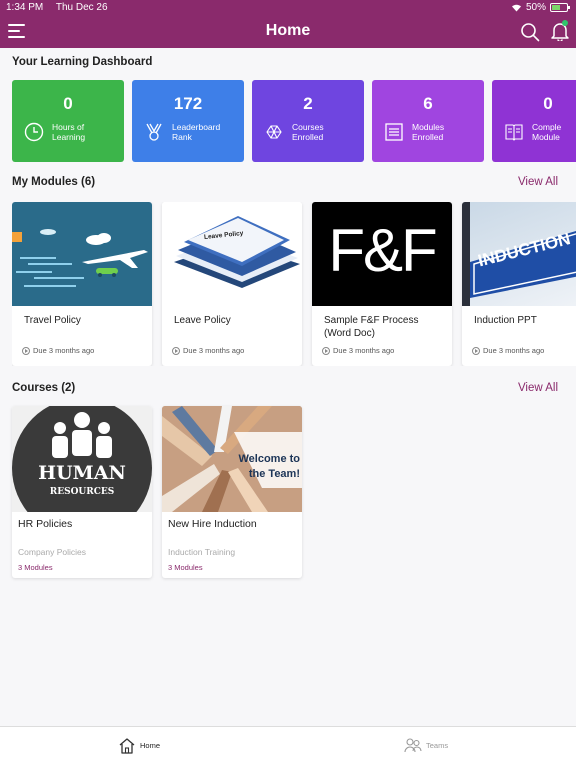 This screenshot has width=576, height=768. What do you see at coordinates (534, 121) in the screenshot?
I see `completed-modules-card: 0 Comple Module` at bounding box center [534, 121].